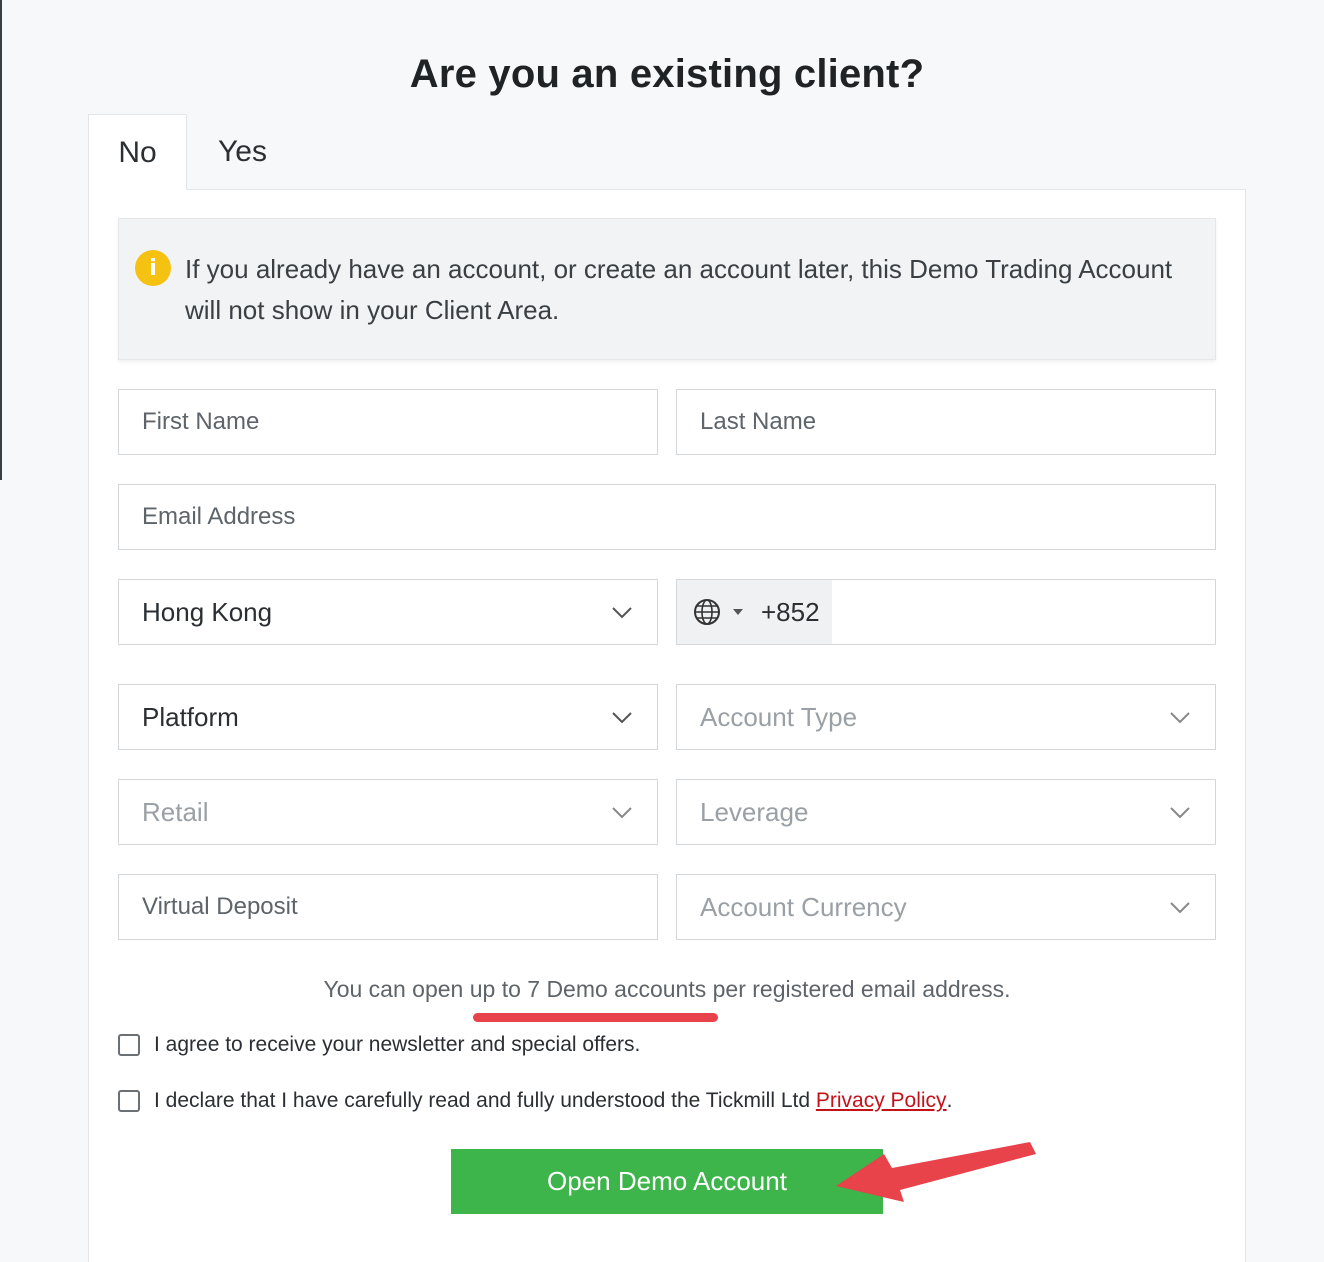 The image size is (1324, 1262). I want to click on privacy-checkbox, so click(129, 1101).